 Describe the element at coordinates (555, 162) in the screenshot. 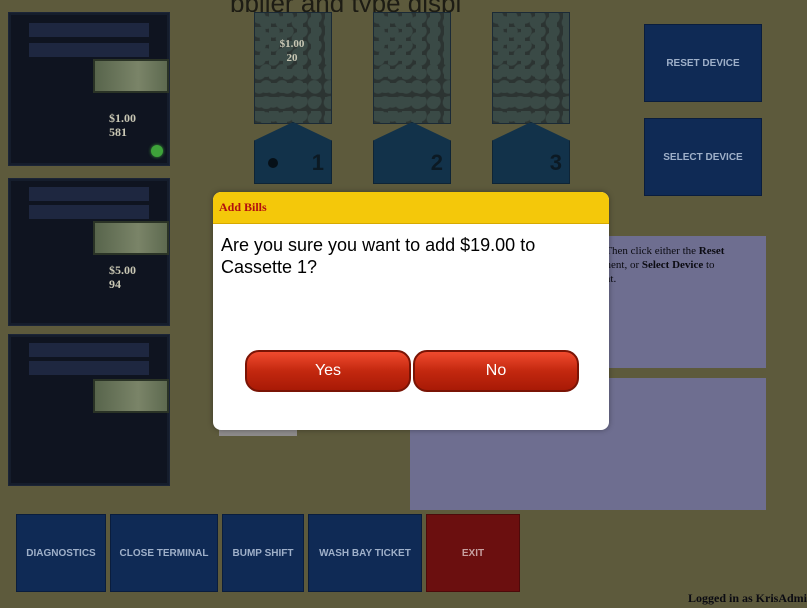

I see `hopper-number: 3` at that location.